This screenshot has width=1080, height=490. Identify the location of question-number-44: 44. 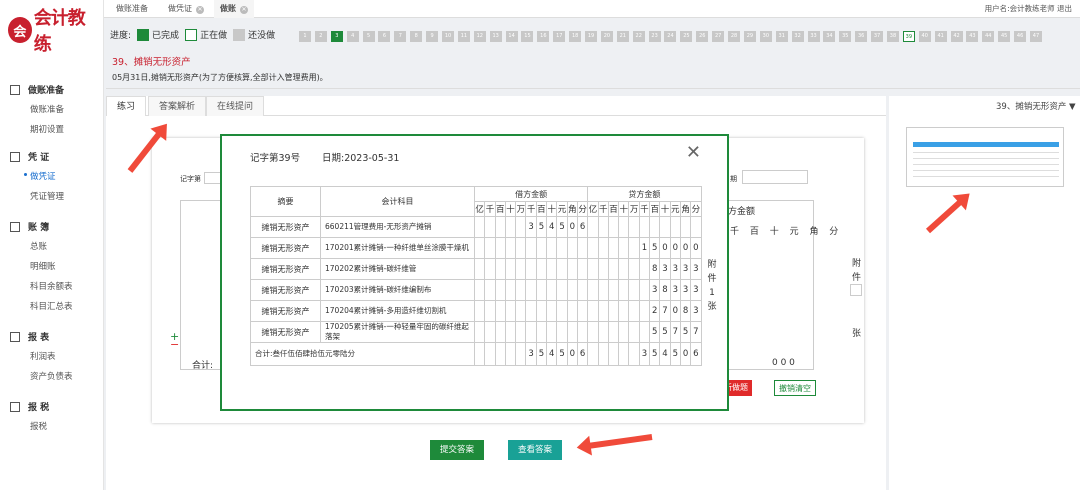
(988, 36).